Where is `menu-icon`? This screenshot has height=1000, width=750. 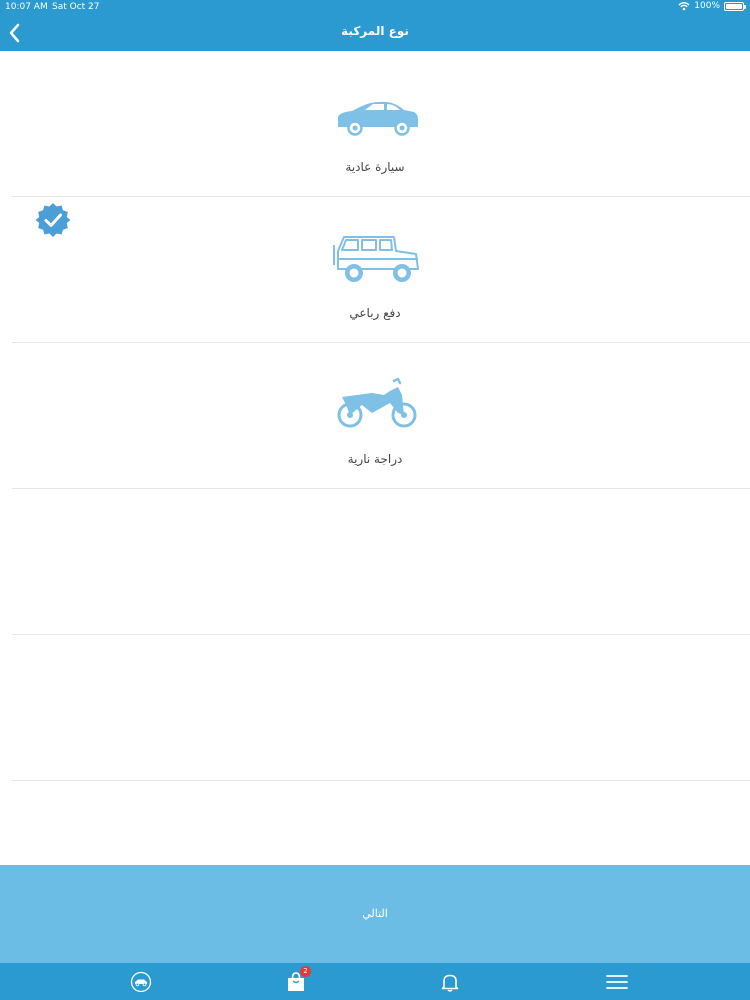
menu-icon is located at coordinates (617, 981).